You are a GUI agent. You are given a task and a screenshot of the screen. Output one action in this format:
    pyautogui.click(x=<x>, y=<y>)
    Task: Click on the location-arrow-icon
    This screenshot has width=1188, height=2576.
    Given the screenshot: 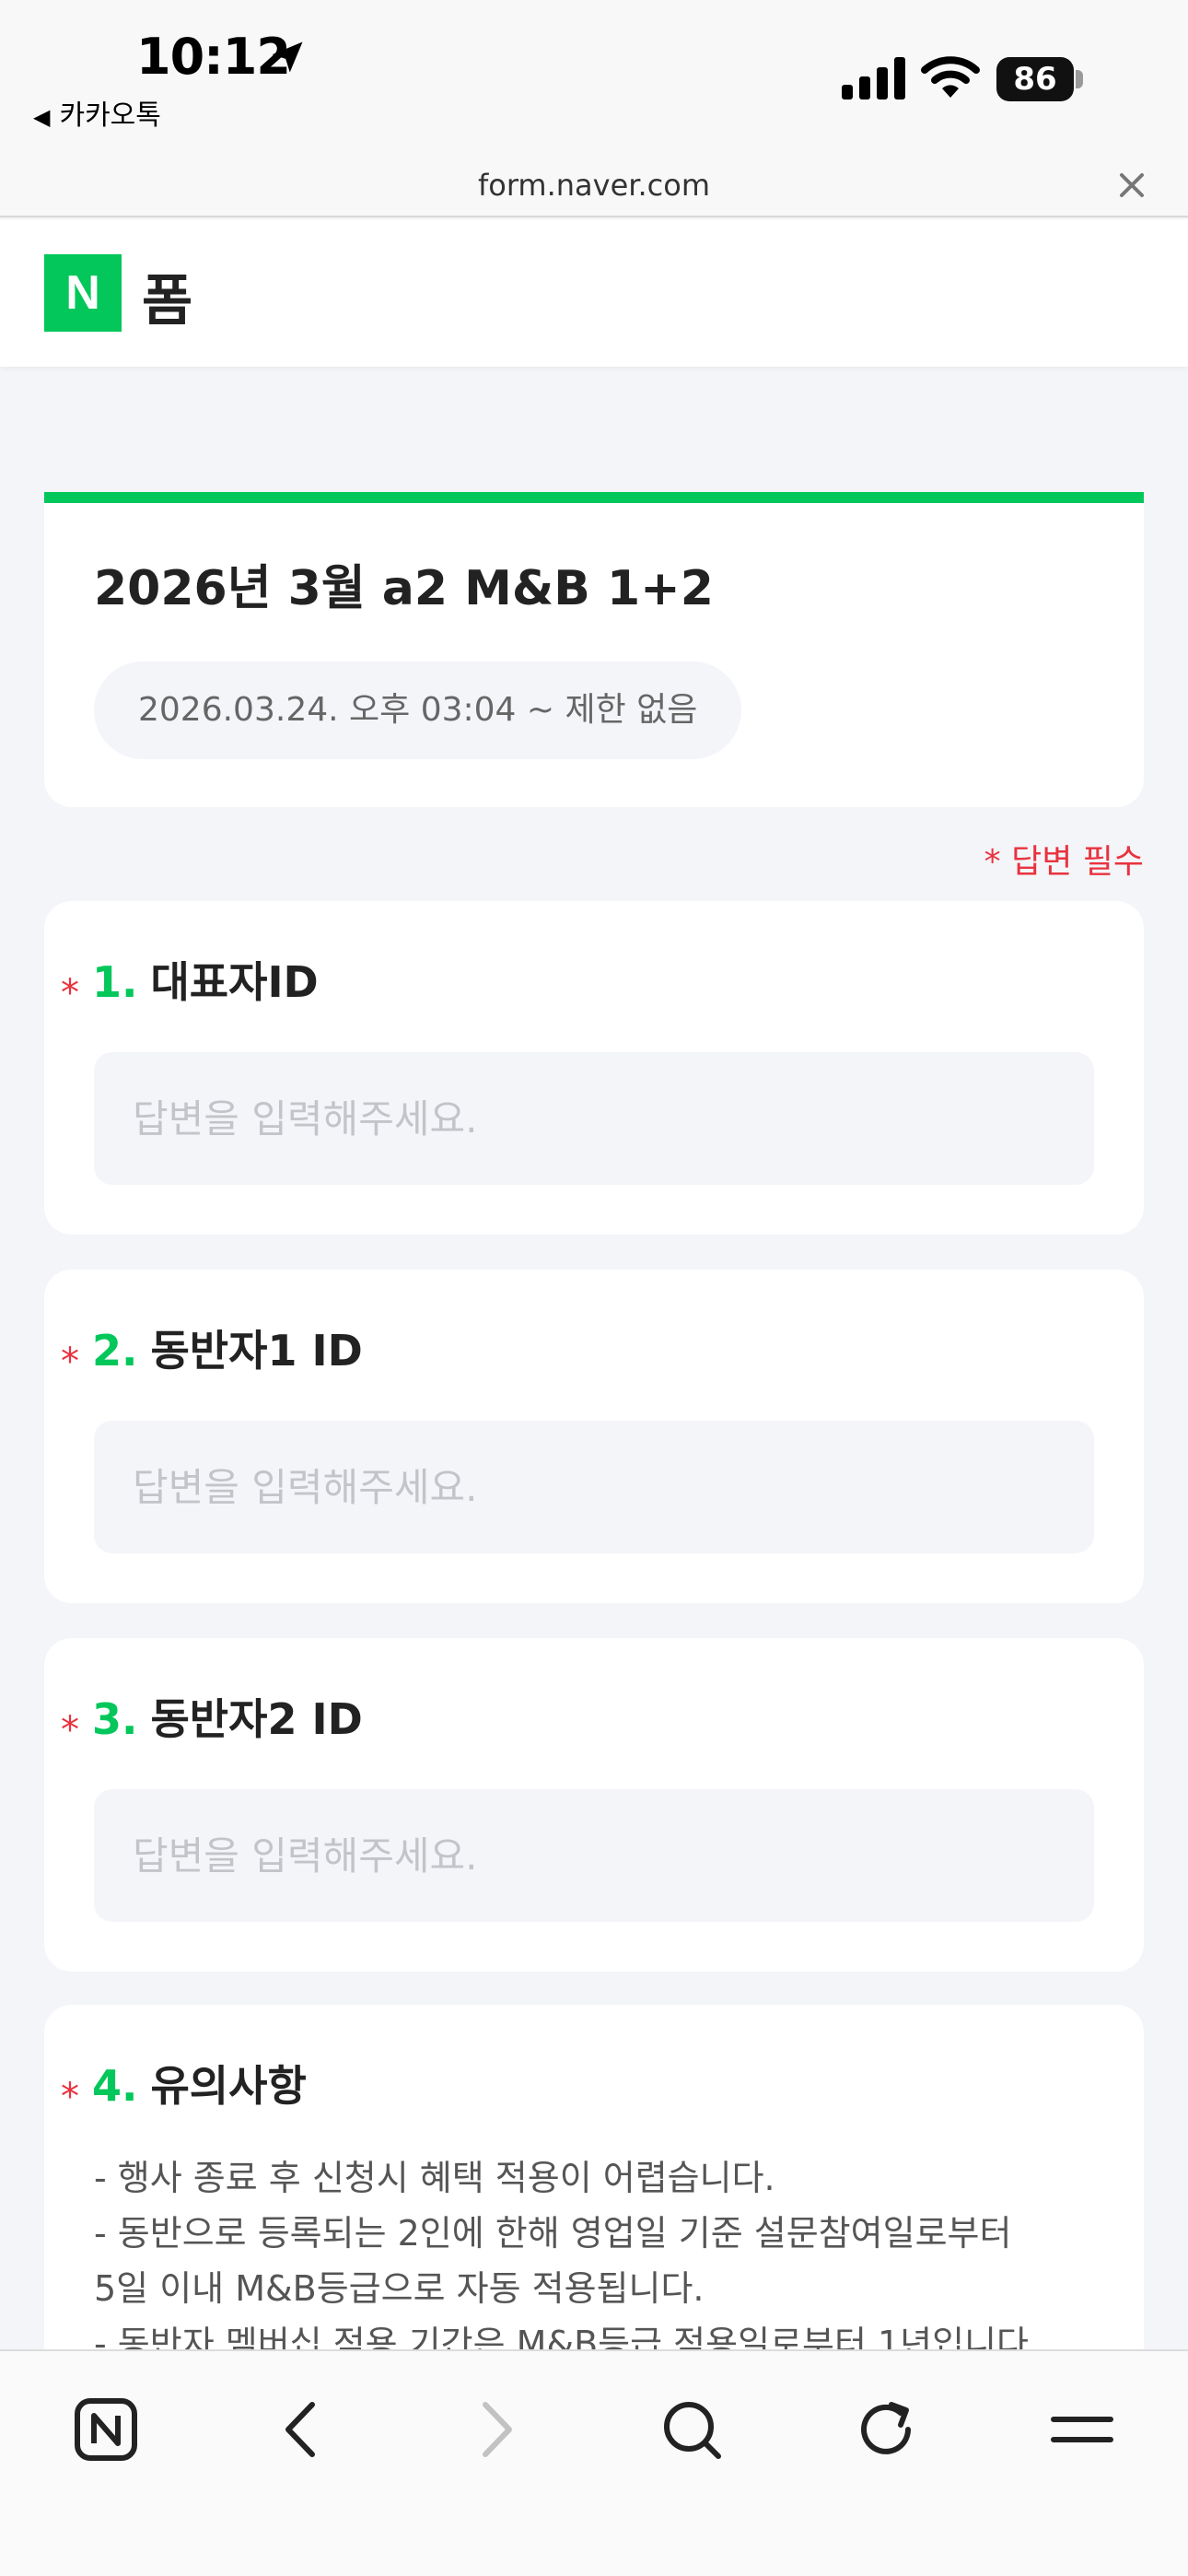 What is the action you would take?
    pyautogui.click(x=287, y=57)
    